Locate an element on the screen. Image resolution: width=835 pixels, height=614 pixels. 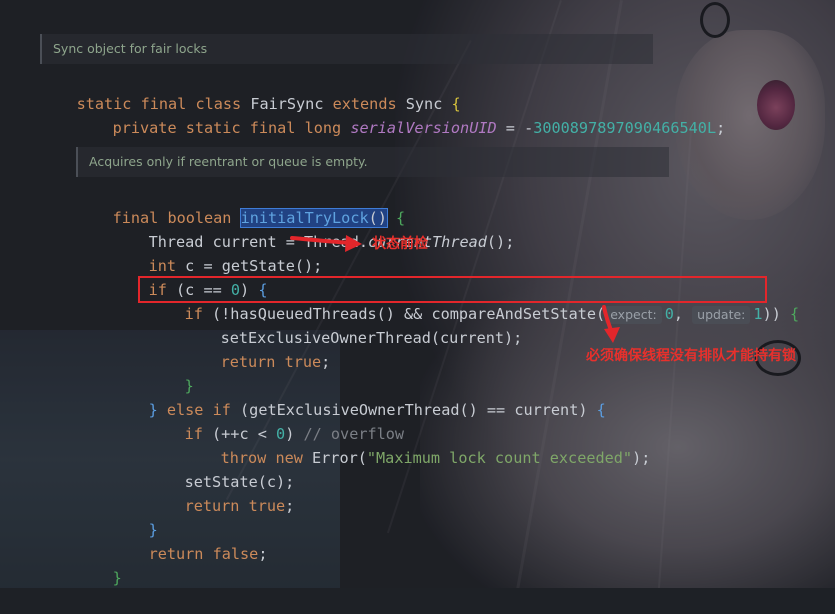
code-line: setExclusiveOwnerThread(current); is located at coordinates (371, 338).